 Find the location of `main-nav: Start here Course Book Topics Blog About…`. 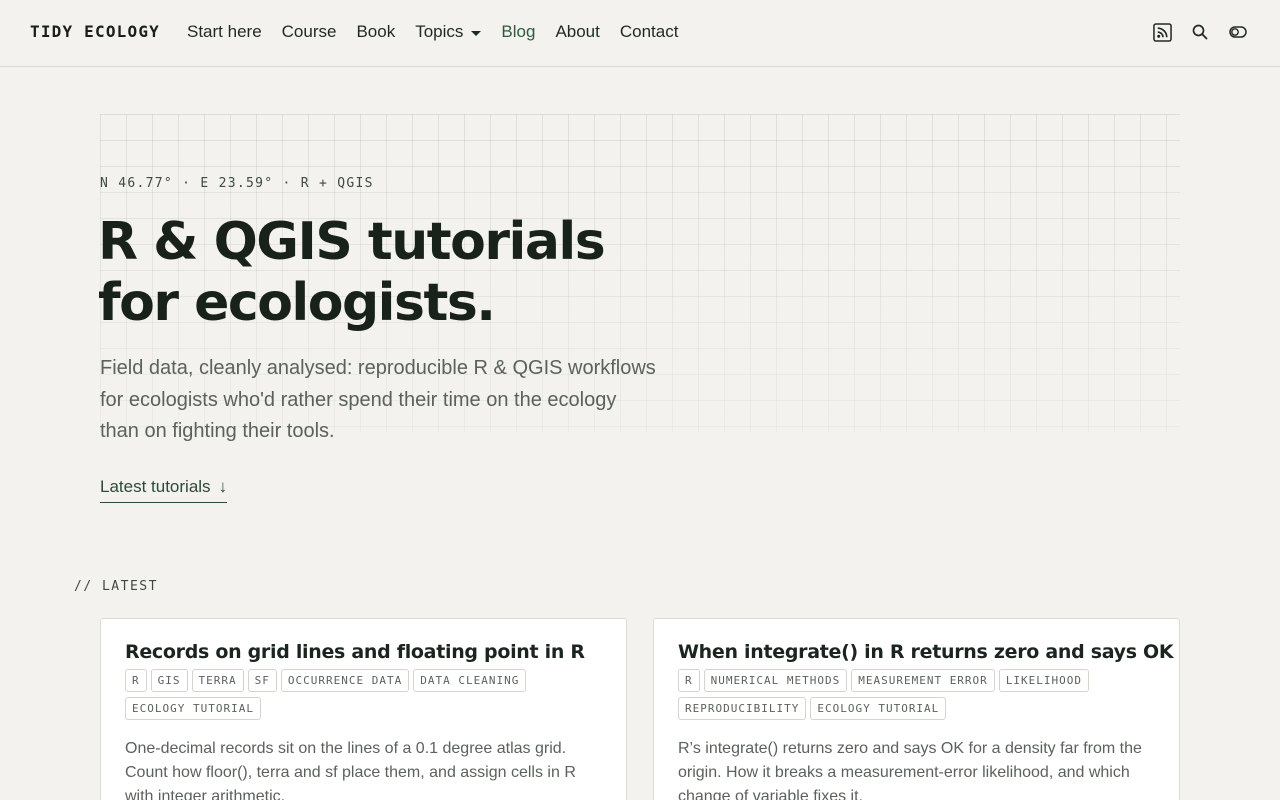

main-nav: Start here Course Book Topics Blog About… is located at coordinates (432, 32).